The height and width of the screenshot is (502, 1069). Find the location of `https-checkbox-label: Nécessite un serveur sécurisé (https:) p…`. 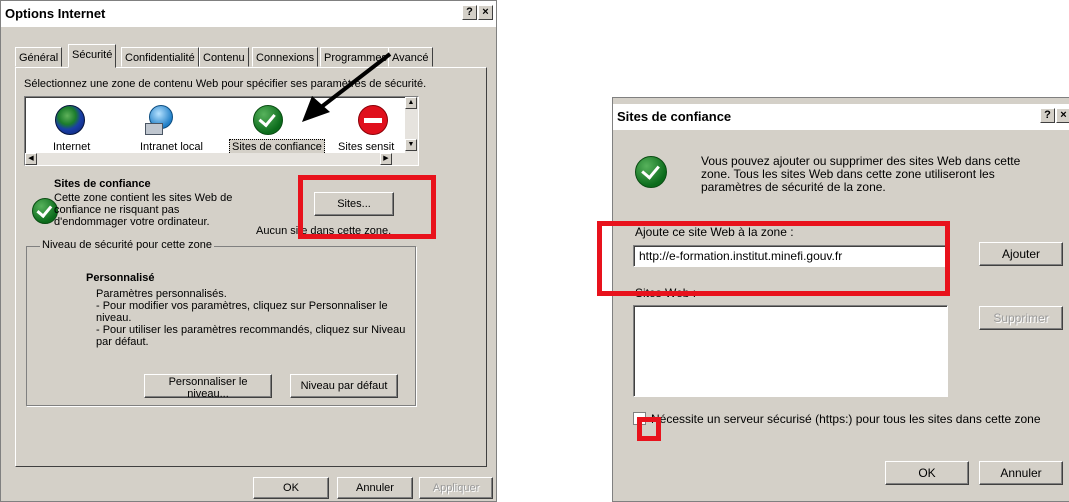

https-checkbox-label: Nécessite un serveur sécurisé (https:) p… is located at coordinates (846, 419).